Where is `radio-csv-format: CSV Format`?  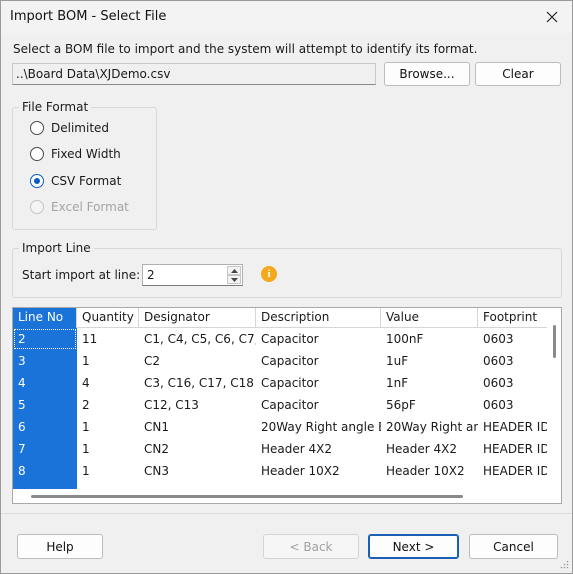 radio-csv-format: CSV Format is located at coordinates (75, 181).